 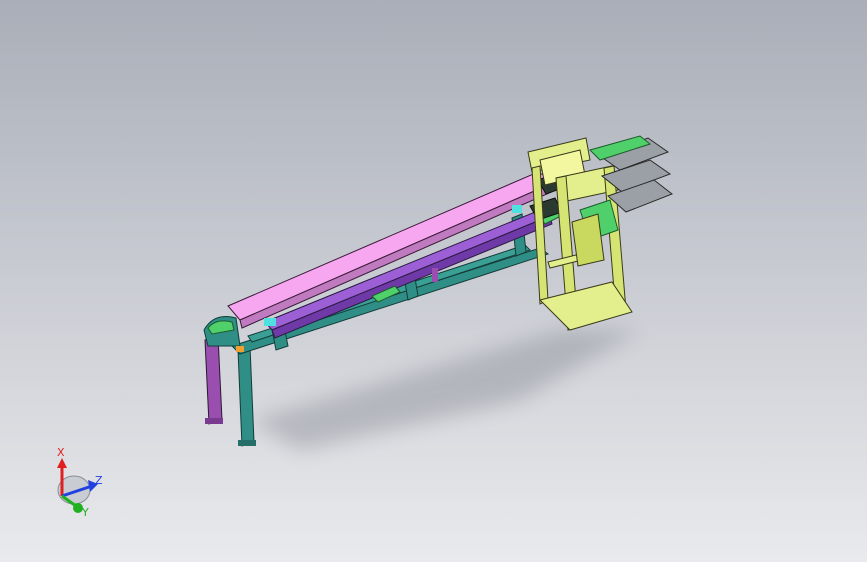 What do you see at coordinates (85, 512) in the screenshot?
I see `y-axis-label: Y` at bounding box center [85, 512].